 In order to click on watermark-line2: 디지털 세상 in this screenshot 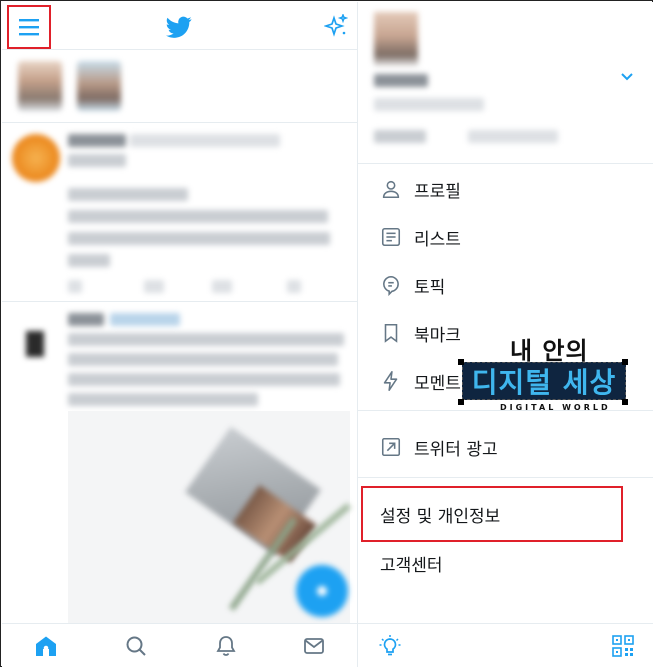, I will do `click(544, 382)`.